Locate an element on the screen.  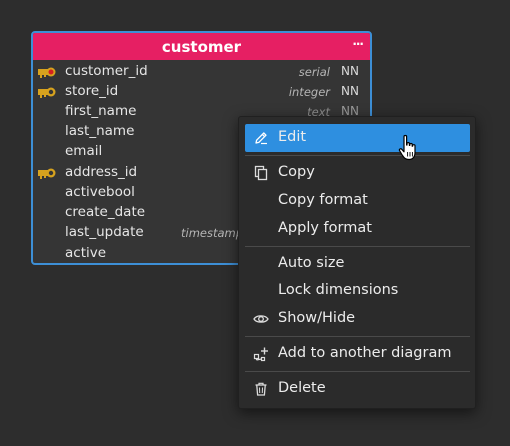
primary-key-icon is located at coordinates (47, 72).